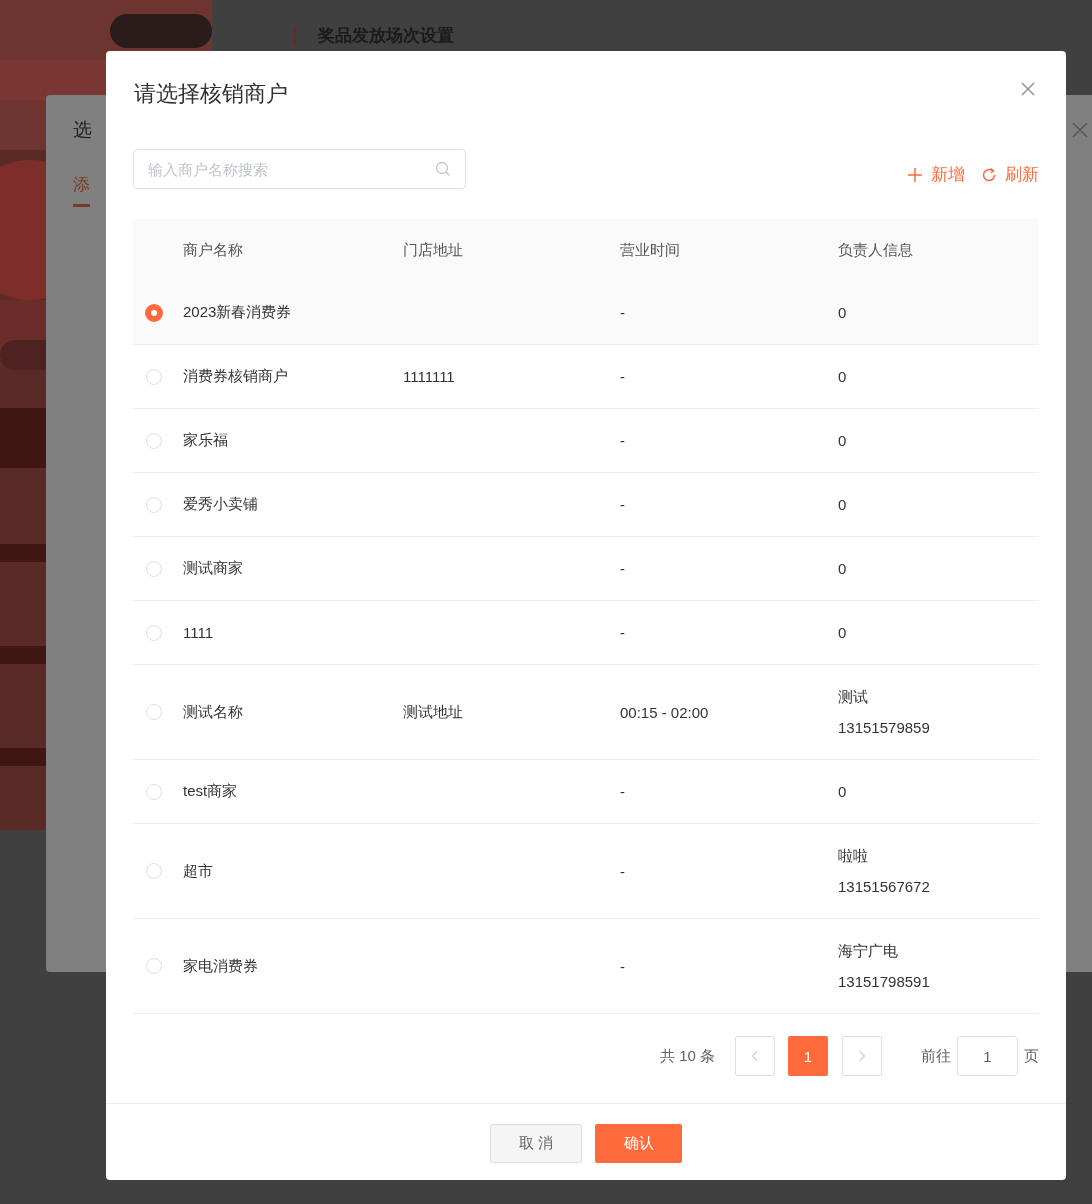 The image size is (1092, 1204). I want to click on table-cell-text: 00:15 - 02:00, so click(665, 712).